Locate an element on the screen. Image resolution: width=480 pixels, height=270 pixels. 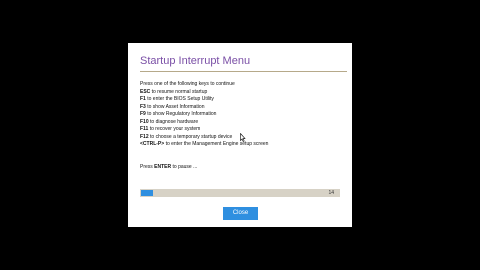
option-key: F11 is located at coordinates (144, 129).